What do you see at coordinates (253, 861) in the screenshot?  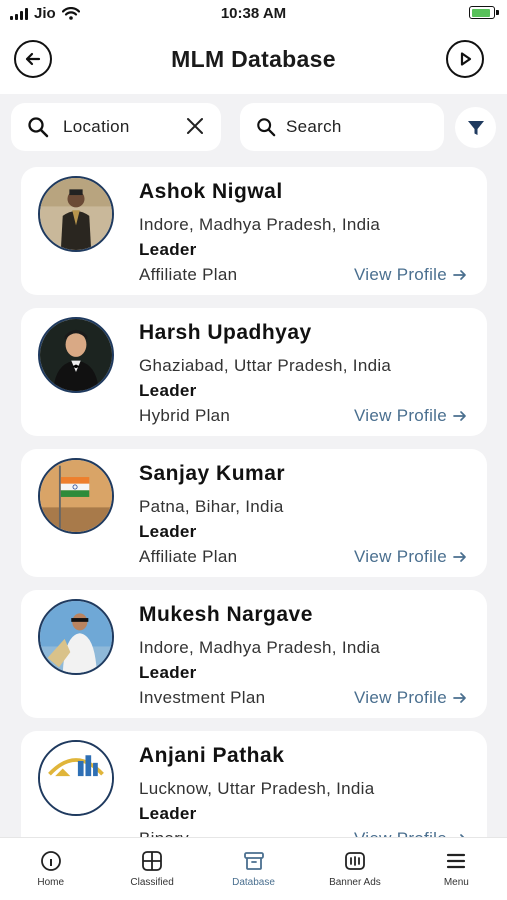 I see `archive-icon` at bounding box center [253, 861].